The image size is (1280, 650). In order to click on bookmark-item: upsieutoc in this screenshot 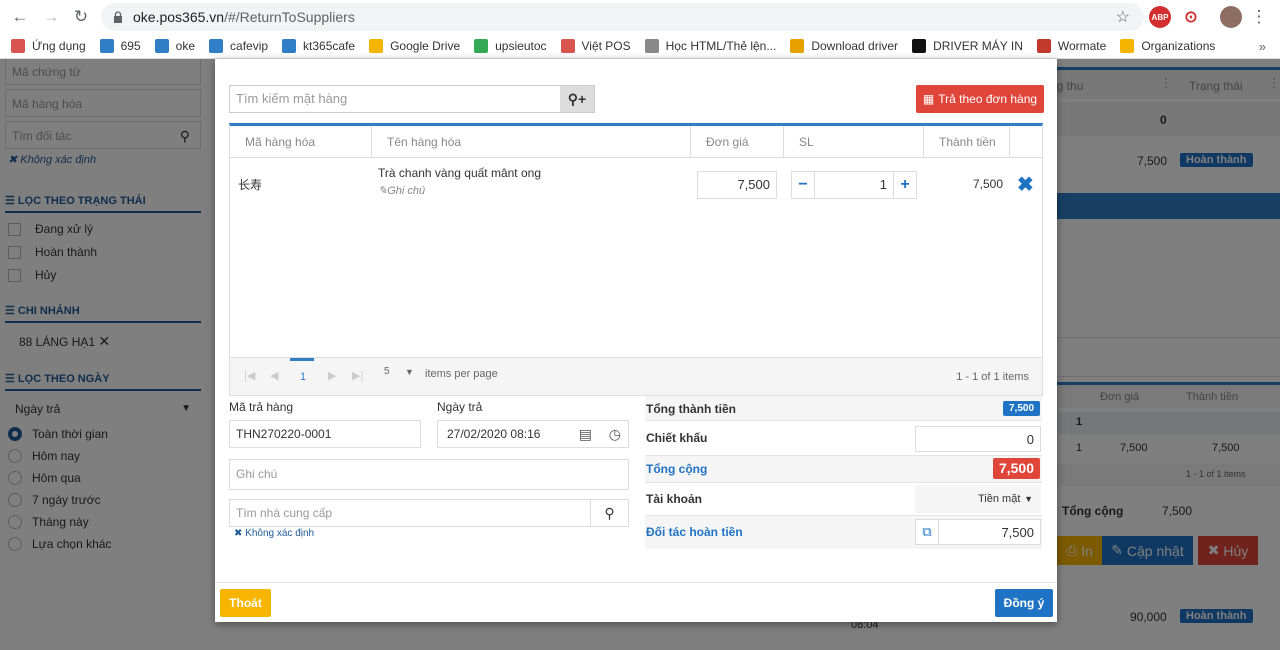, I will do `click(510, 46)`.